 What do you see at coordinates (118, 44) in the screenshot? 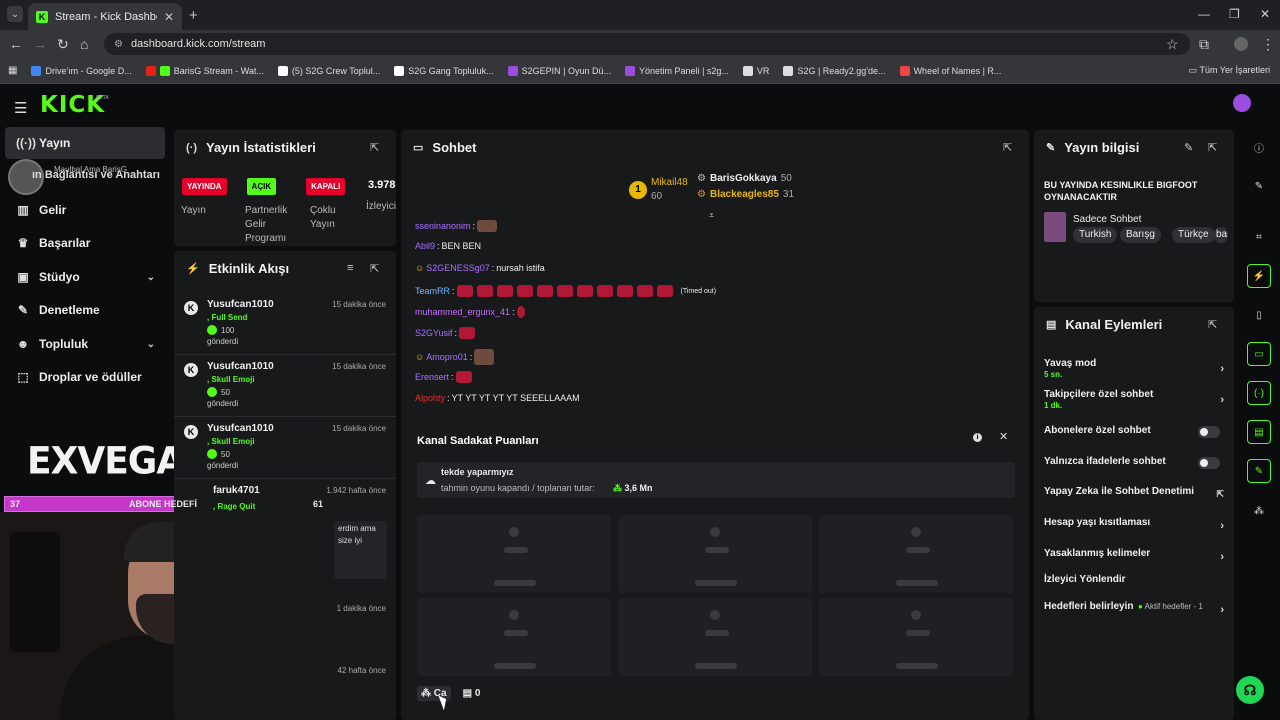
I see `site-info-icon: ⚙` at bounding box center [118, 44].